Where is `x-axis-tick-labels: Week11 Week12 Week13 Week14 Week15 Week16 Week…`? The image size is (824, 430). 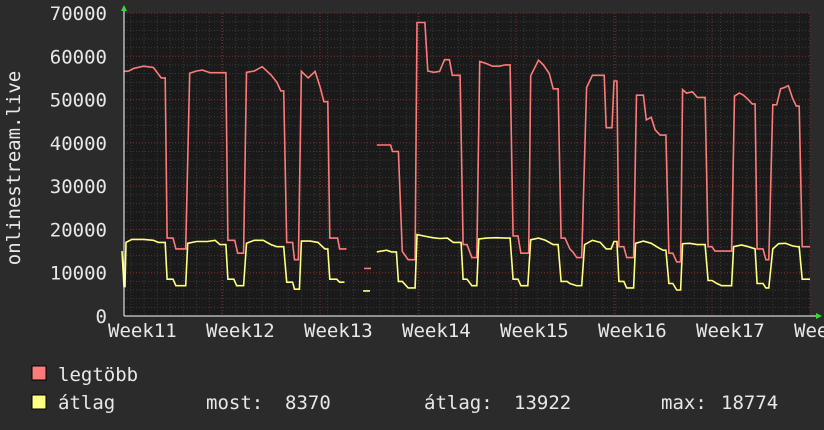 x-axis-tick-labels: Week11 Week12 Week13 Week14 Week15 Week16 Week… is located at coordinates (466, 331).